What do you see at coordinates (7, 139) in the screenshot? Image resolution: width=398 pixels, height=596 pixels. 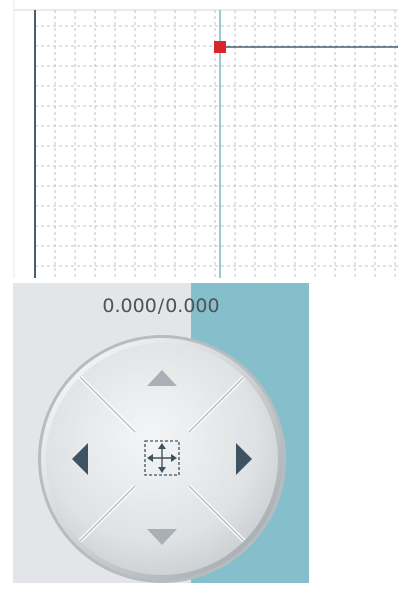 I see `canvas-gutter` at bounding box center [7, 139].